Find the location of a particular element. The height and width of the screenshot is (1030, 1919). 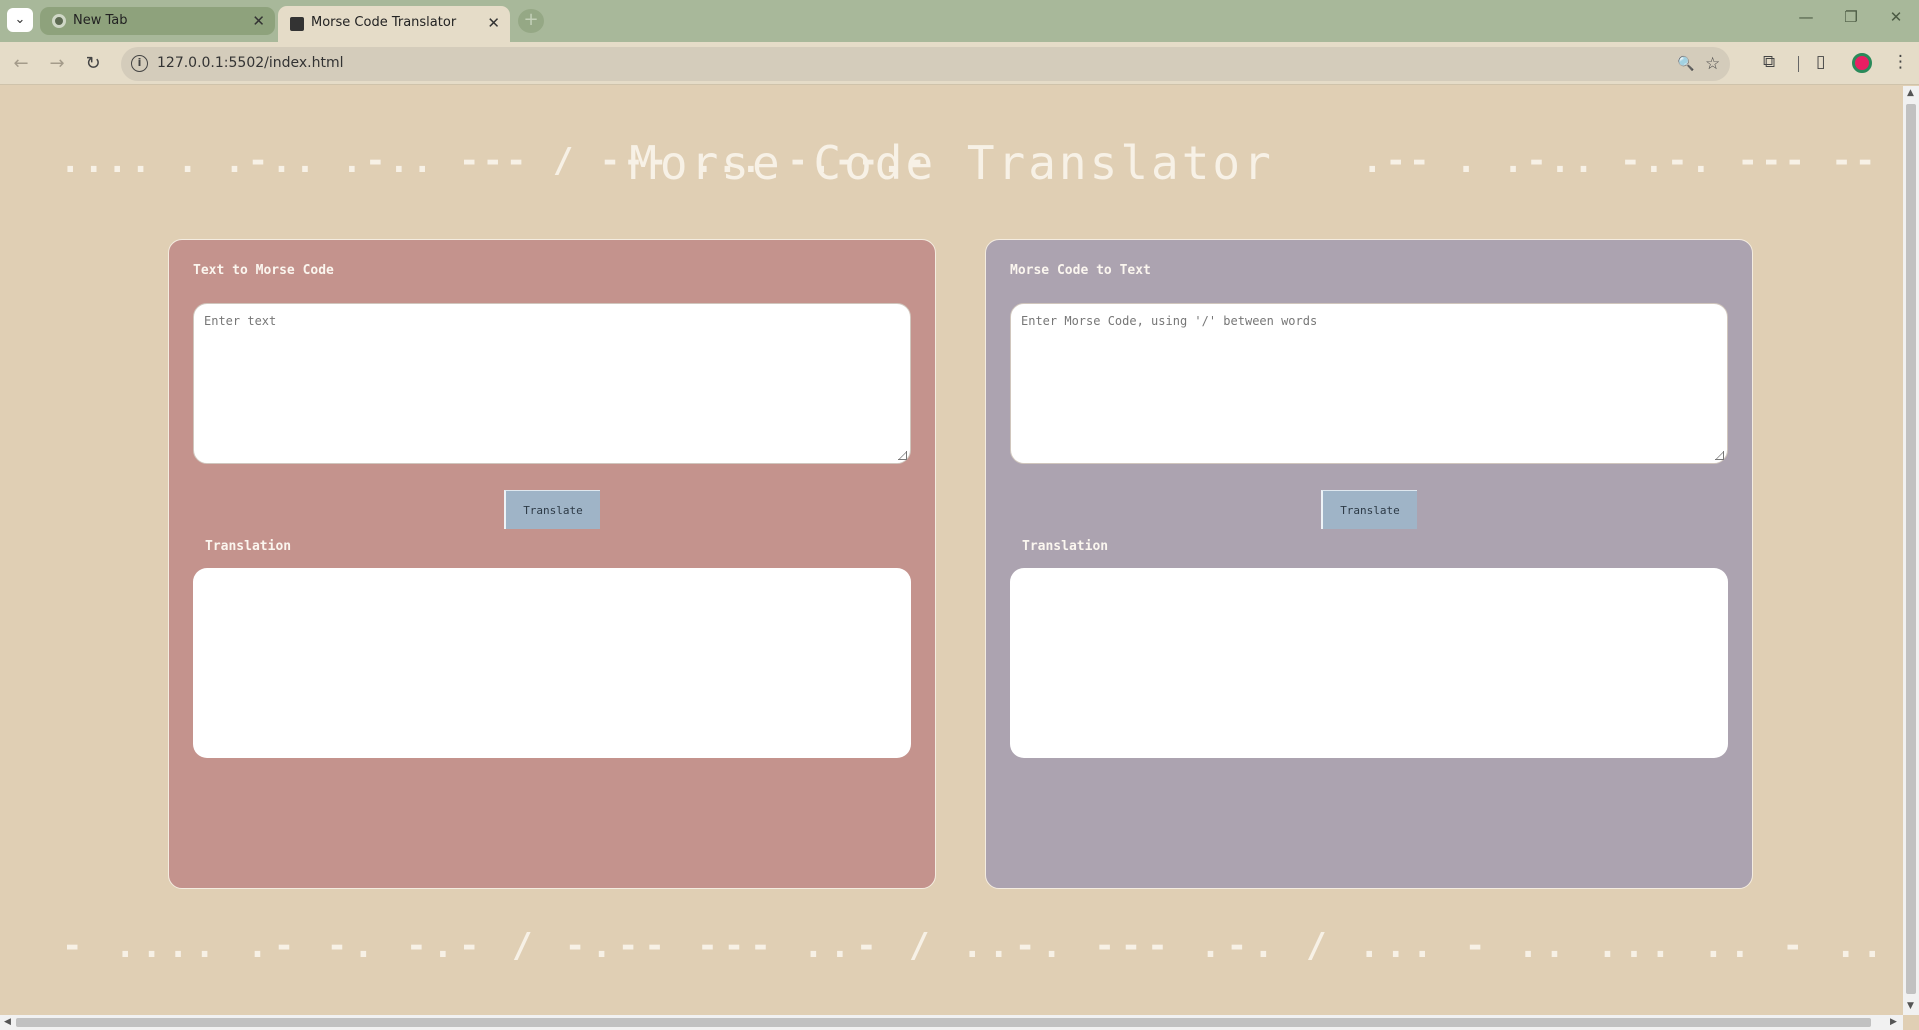

vertical-scroll-thumb is located at coordinates (1911, 549).